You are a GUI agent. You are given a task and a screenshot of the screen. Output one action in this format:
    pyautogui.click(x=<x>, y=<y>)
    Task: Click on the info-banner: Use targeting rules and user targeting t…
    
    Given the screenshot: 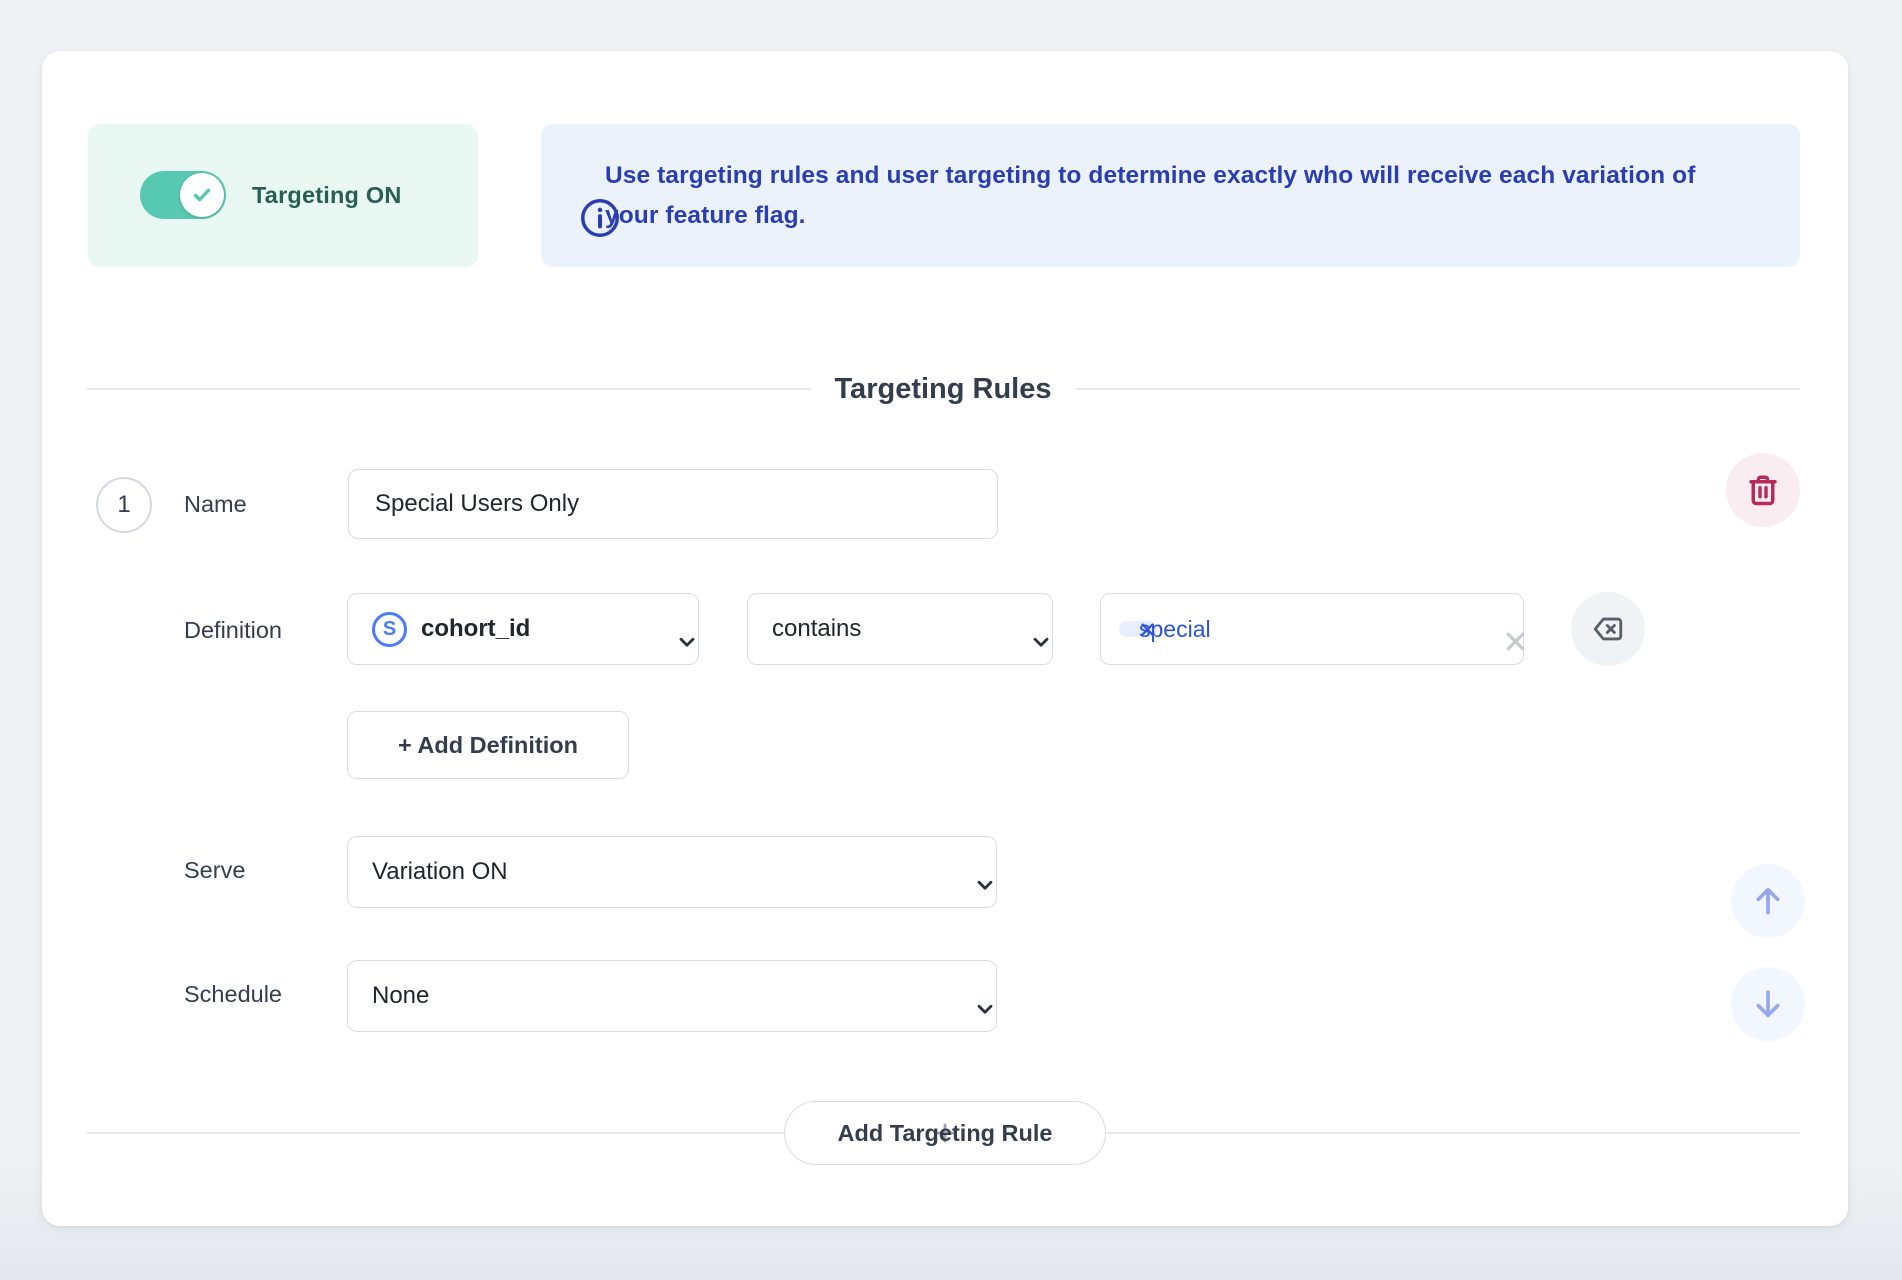 What is the action you would take?
    pyautogui.click(x=1170, y=195)
    